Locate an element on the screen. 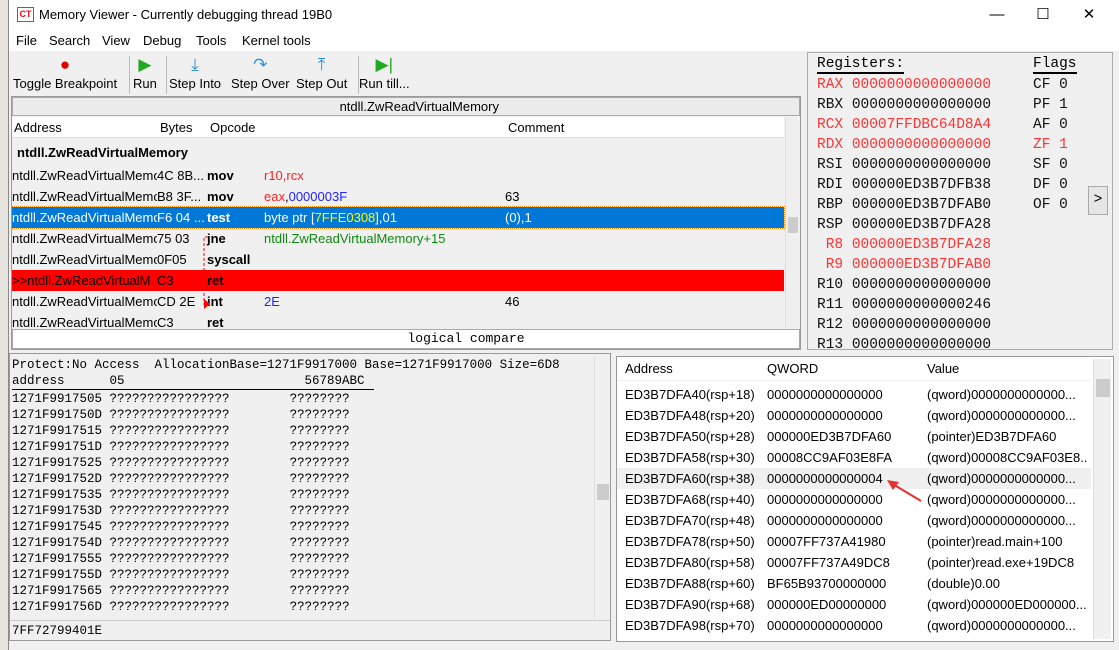 The height and width of the screenshot is (650, 1119). hex-row: 1271F991756D ???????????????? ???????? is located at coordinates (181, 608).